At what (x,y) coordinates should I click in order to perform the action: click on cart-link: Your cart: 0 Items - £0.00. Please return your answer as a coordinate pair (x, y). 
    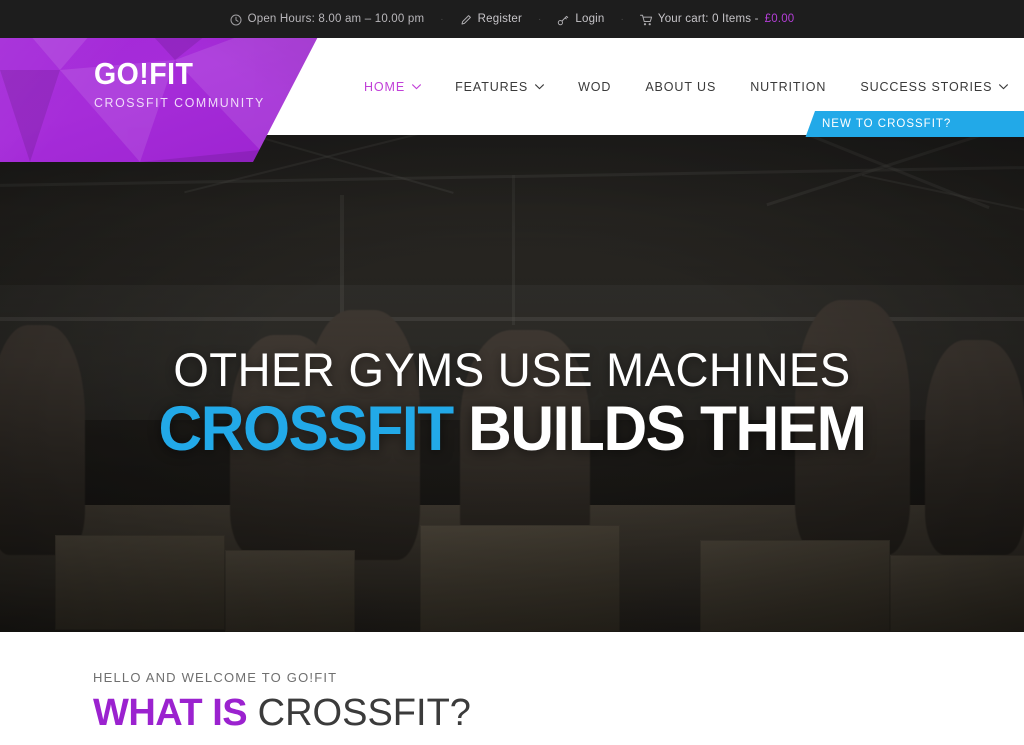
    Looking at the image, I should click on (717, 19).